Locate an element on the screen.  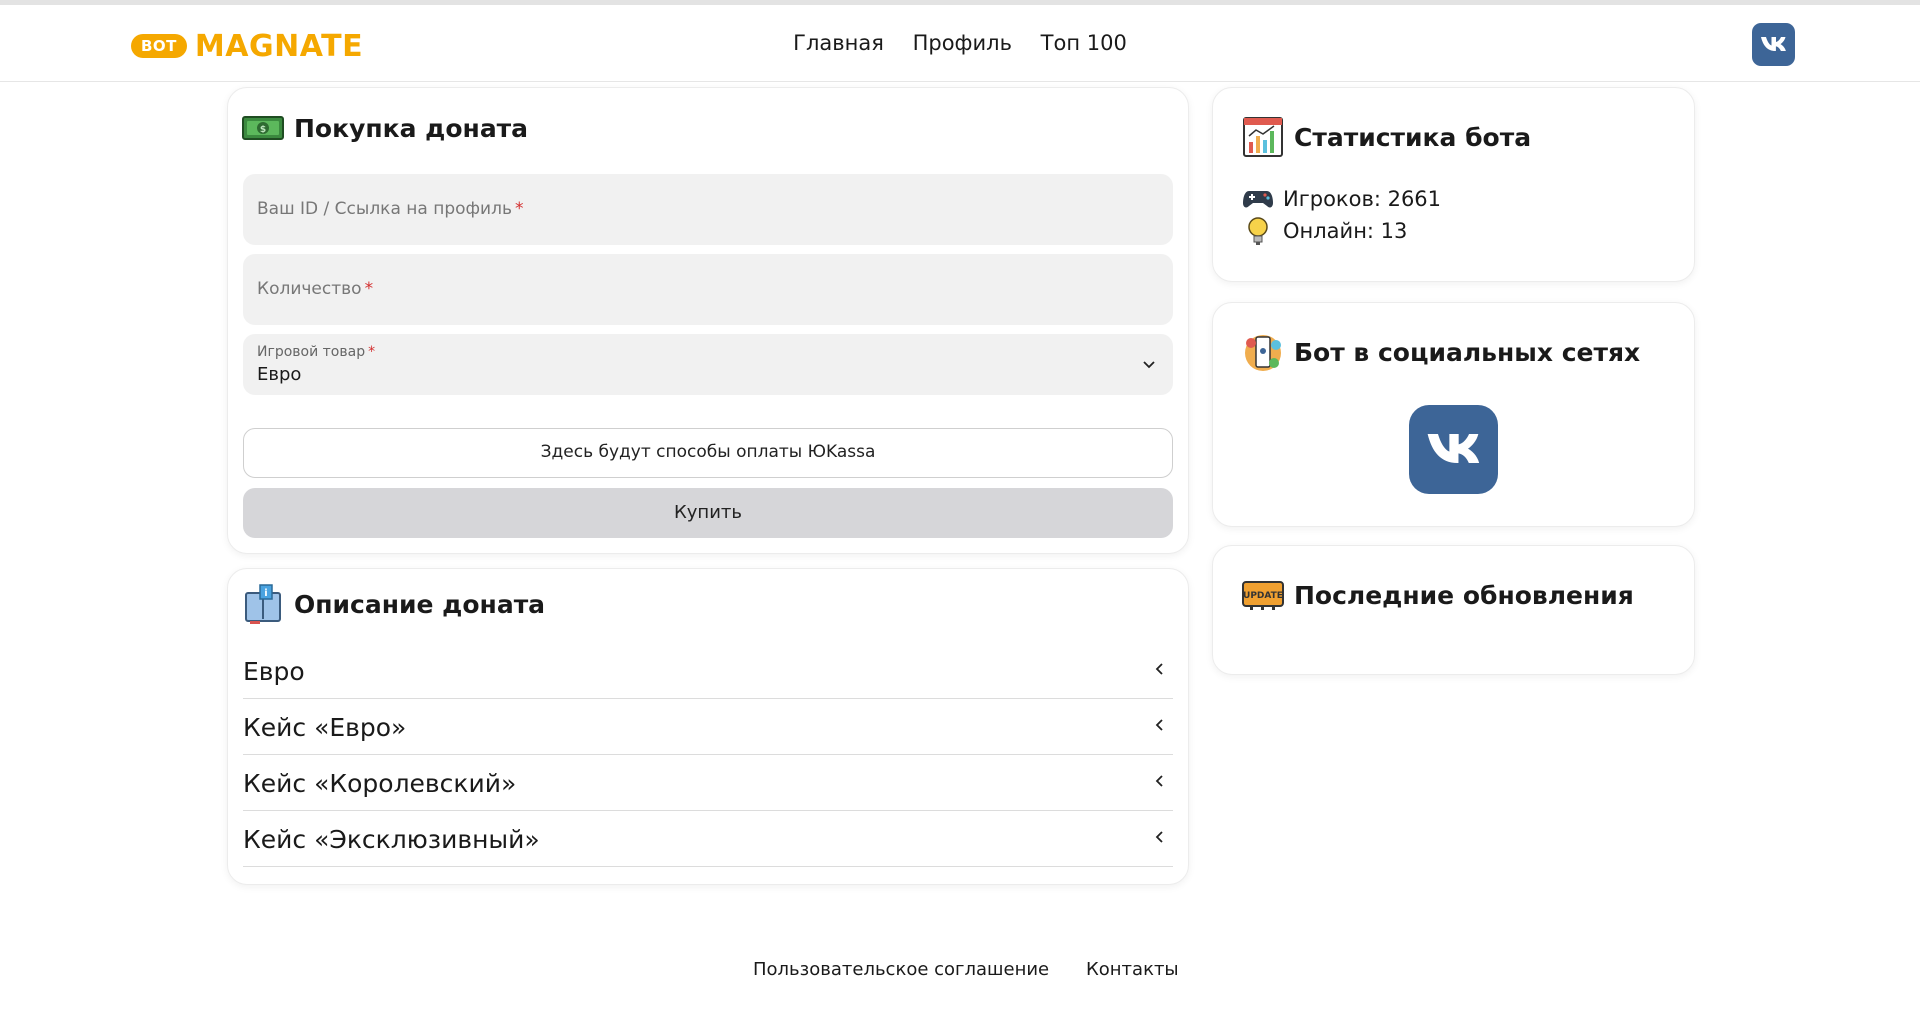
social-title: Бот в социальных сетях is located at coordinates (1441, 352).